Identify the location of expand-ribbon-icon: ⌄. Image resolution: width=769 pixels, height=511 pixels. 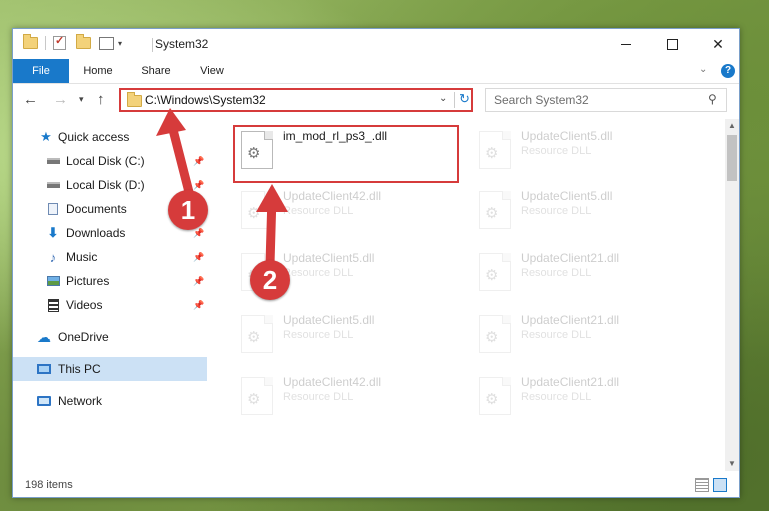
(703, 69).